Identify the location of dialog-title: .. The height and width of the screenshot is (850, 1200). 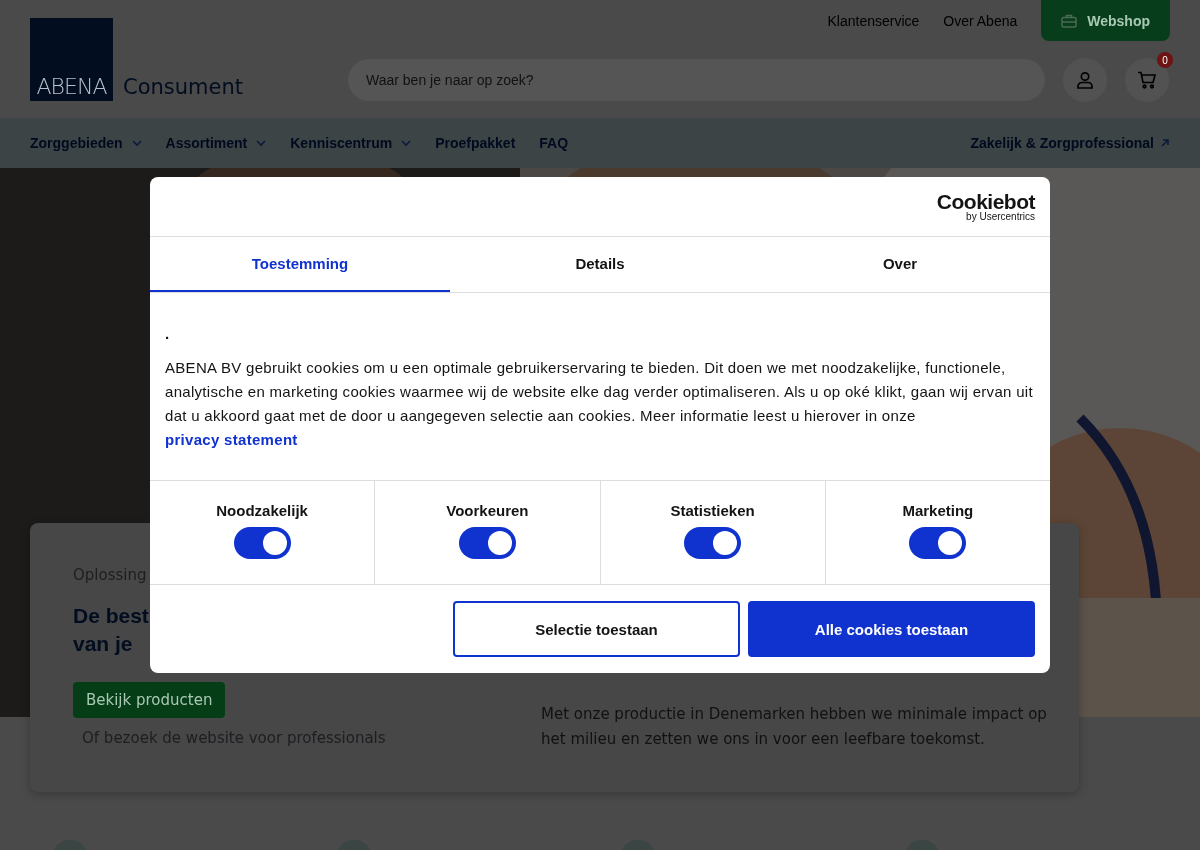
(168, 333).